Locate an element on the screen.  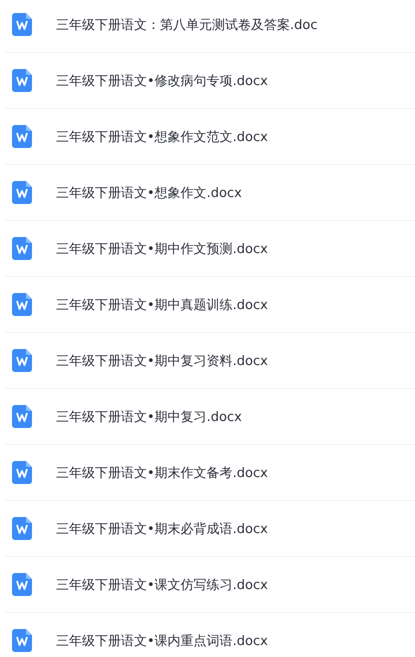
file-name: 三年级下册语文•期中真题训练.docx is located at coordinates (162, 305).